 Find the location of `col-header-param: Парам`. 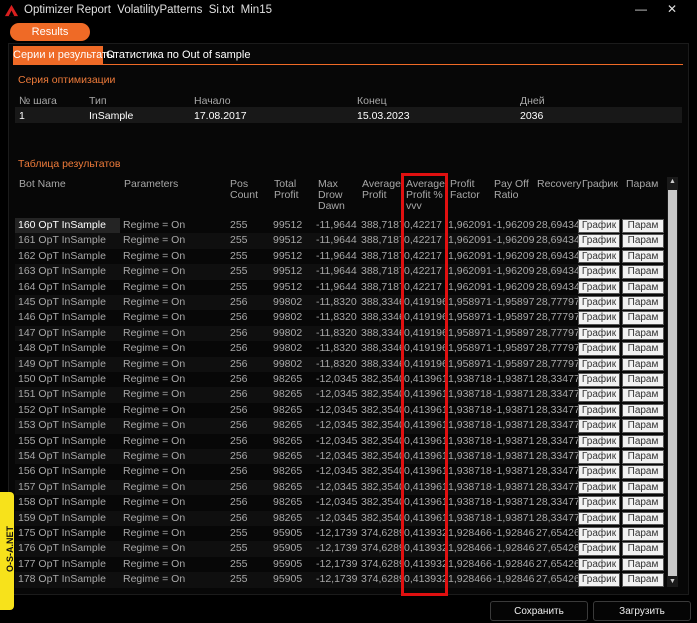

col-header-param: Парам is located at coordinates (642, 184).